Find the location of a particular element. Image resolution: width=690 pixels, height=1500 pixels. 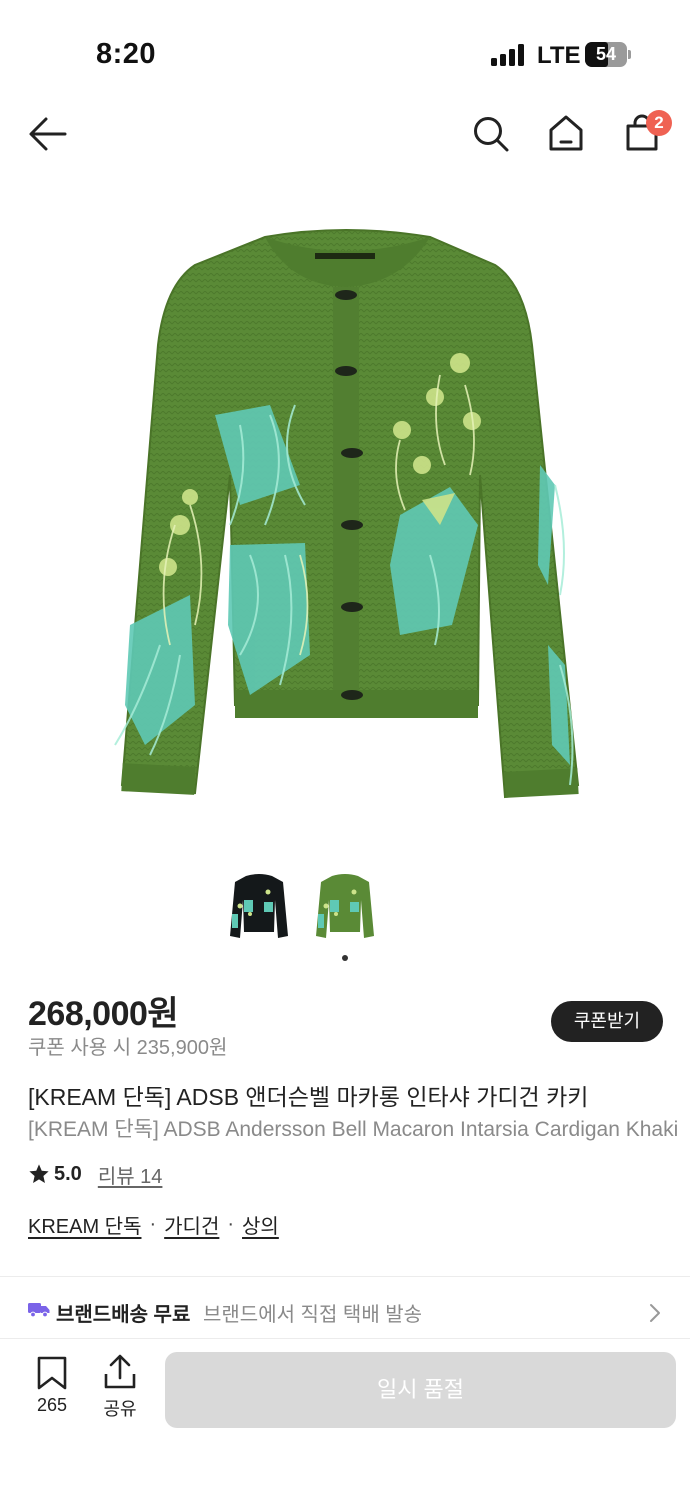

selected-thumb-indicator is located at coordinates (345, 958).